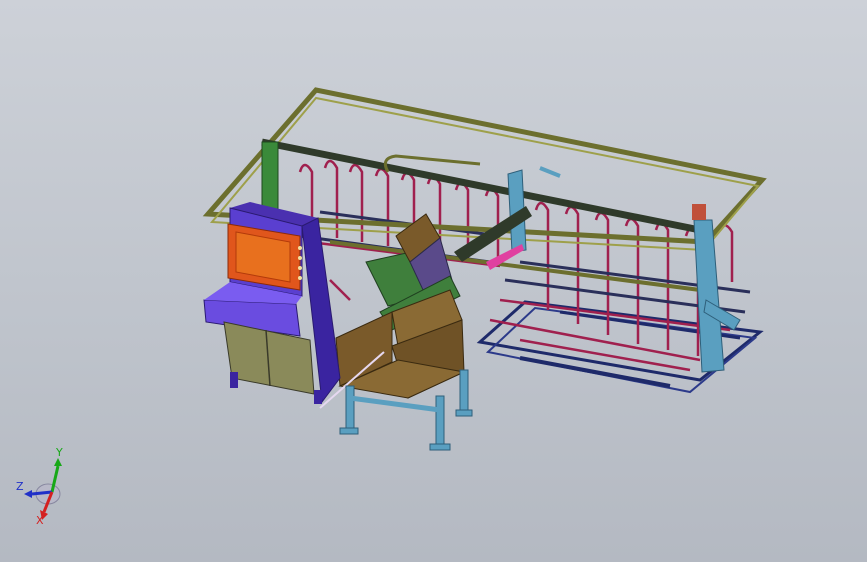 The image size is (867, 562). Describe the element at coordinates (40, 520) in the screenshot. I see `x-axis-label: X` at that location.